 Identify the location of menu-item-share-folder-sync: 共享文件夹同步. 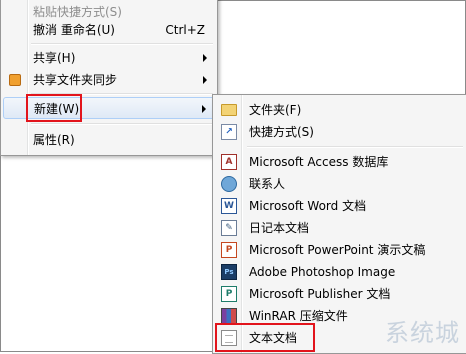
(109, 80).